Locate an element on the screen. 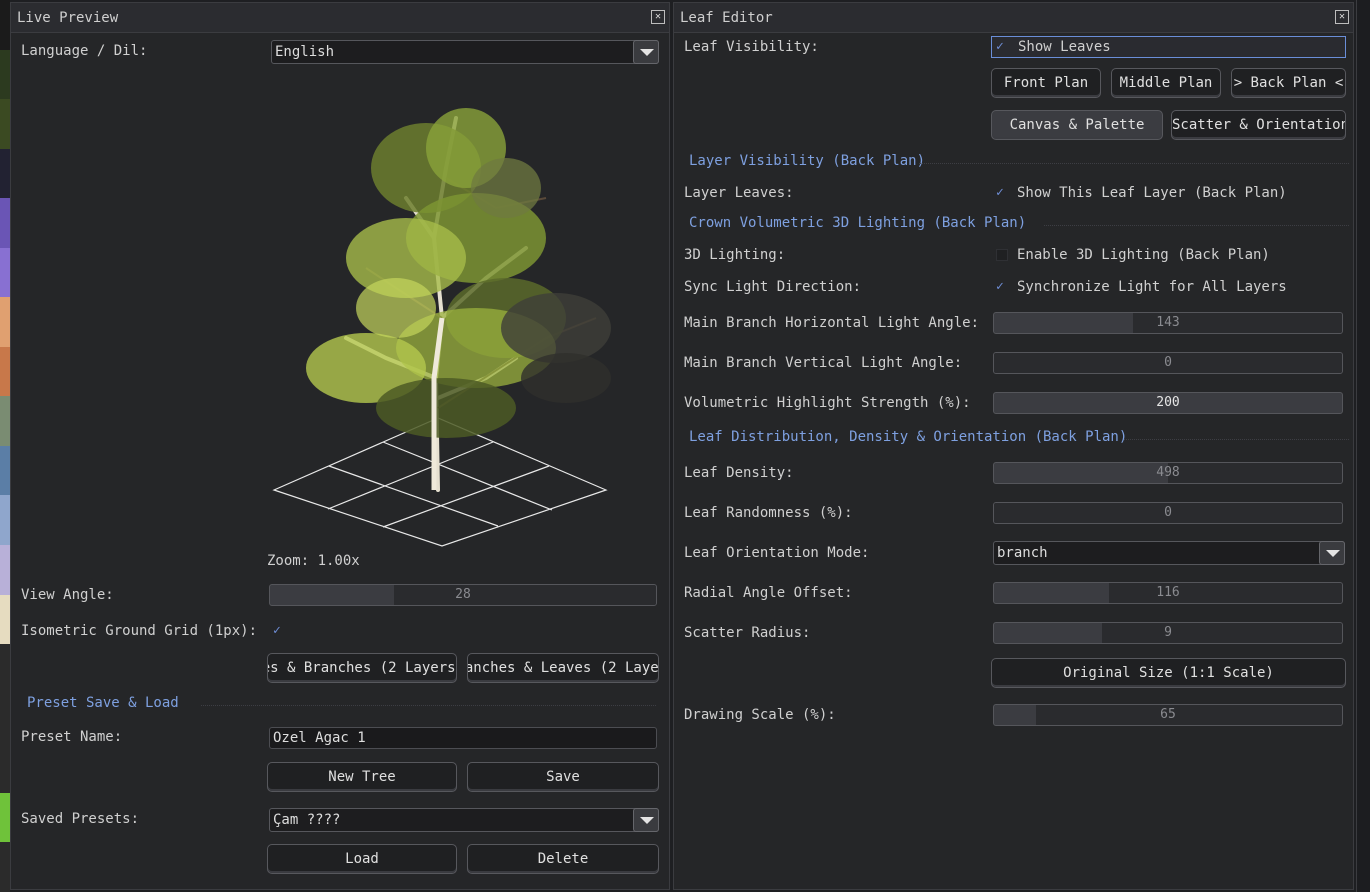 The height and width of the screenshot is (892, 1370). highlight-slider: 200 is located at coordinates (1168, 403).